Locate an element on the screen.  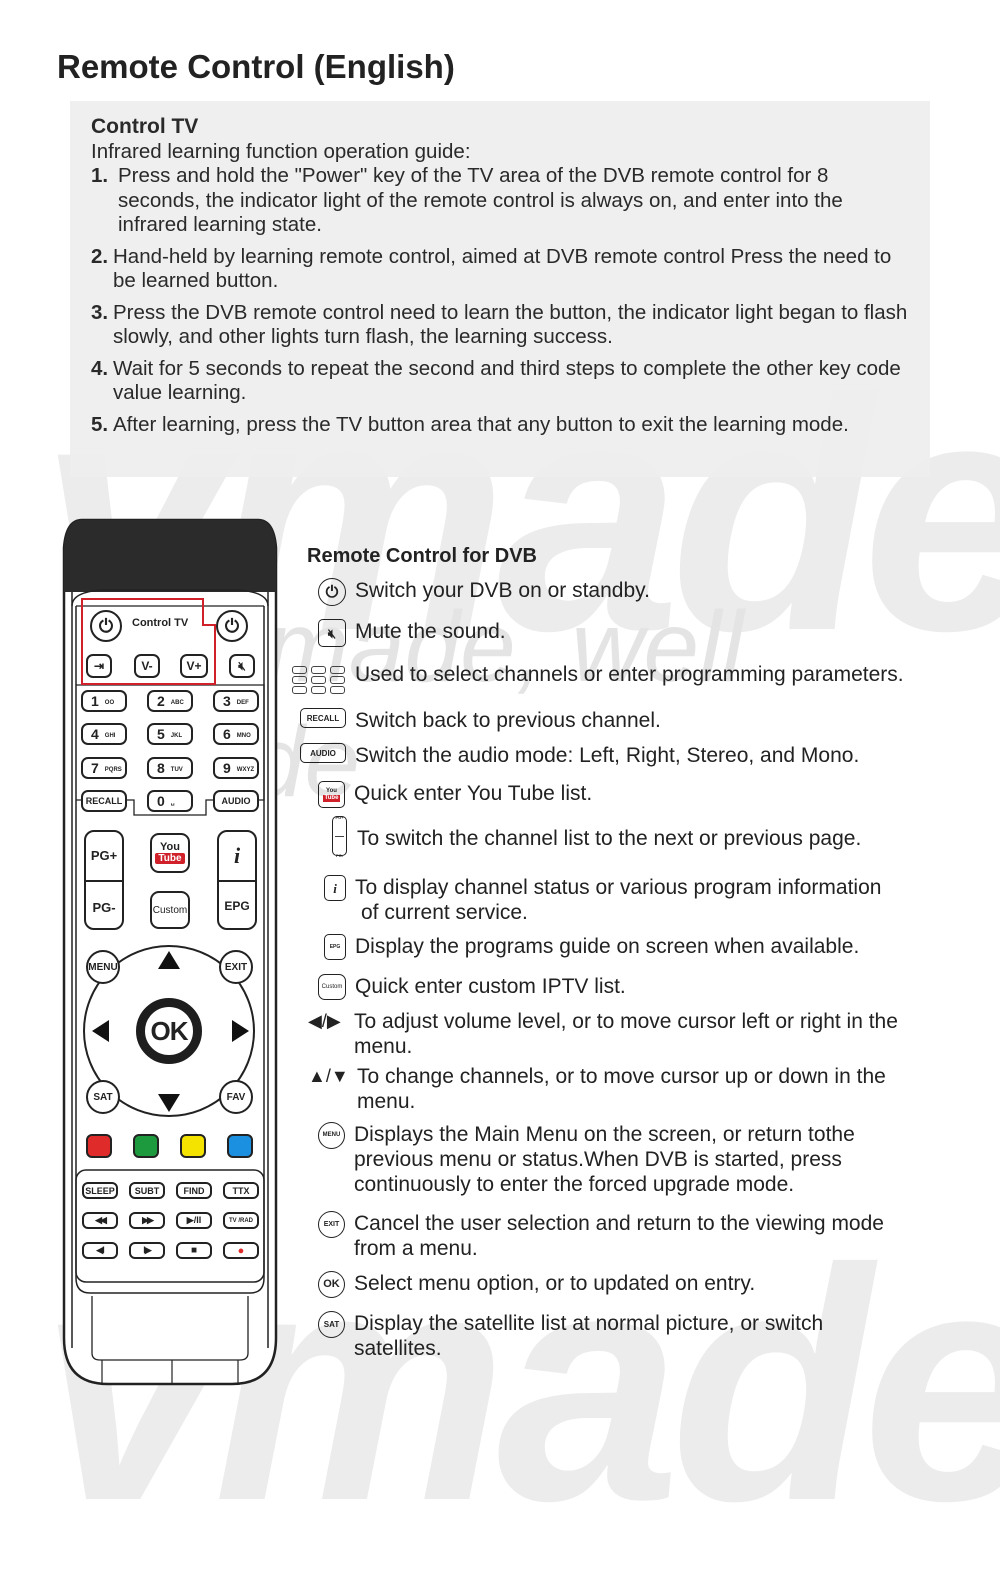
dvb-title: Remote Control for DVB is located at coordinates (422, 556).